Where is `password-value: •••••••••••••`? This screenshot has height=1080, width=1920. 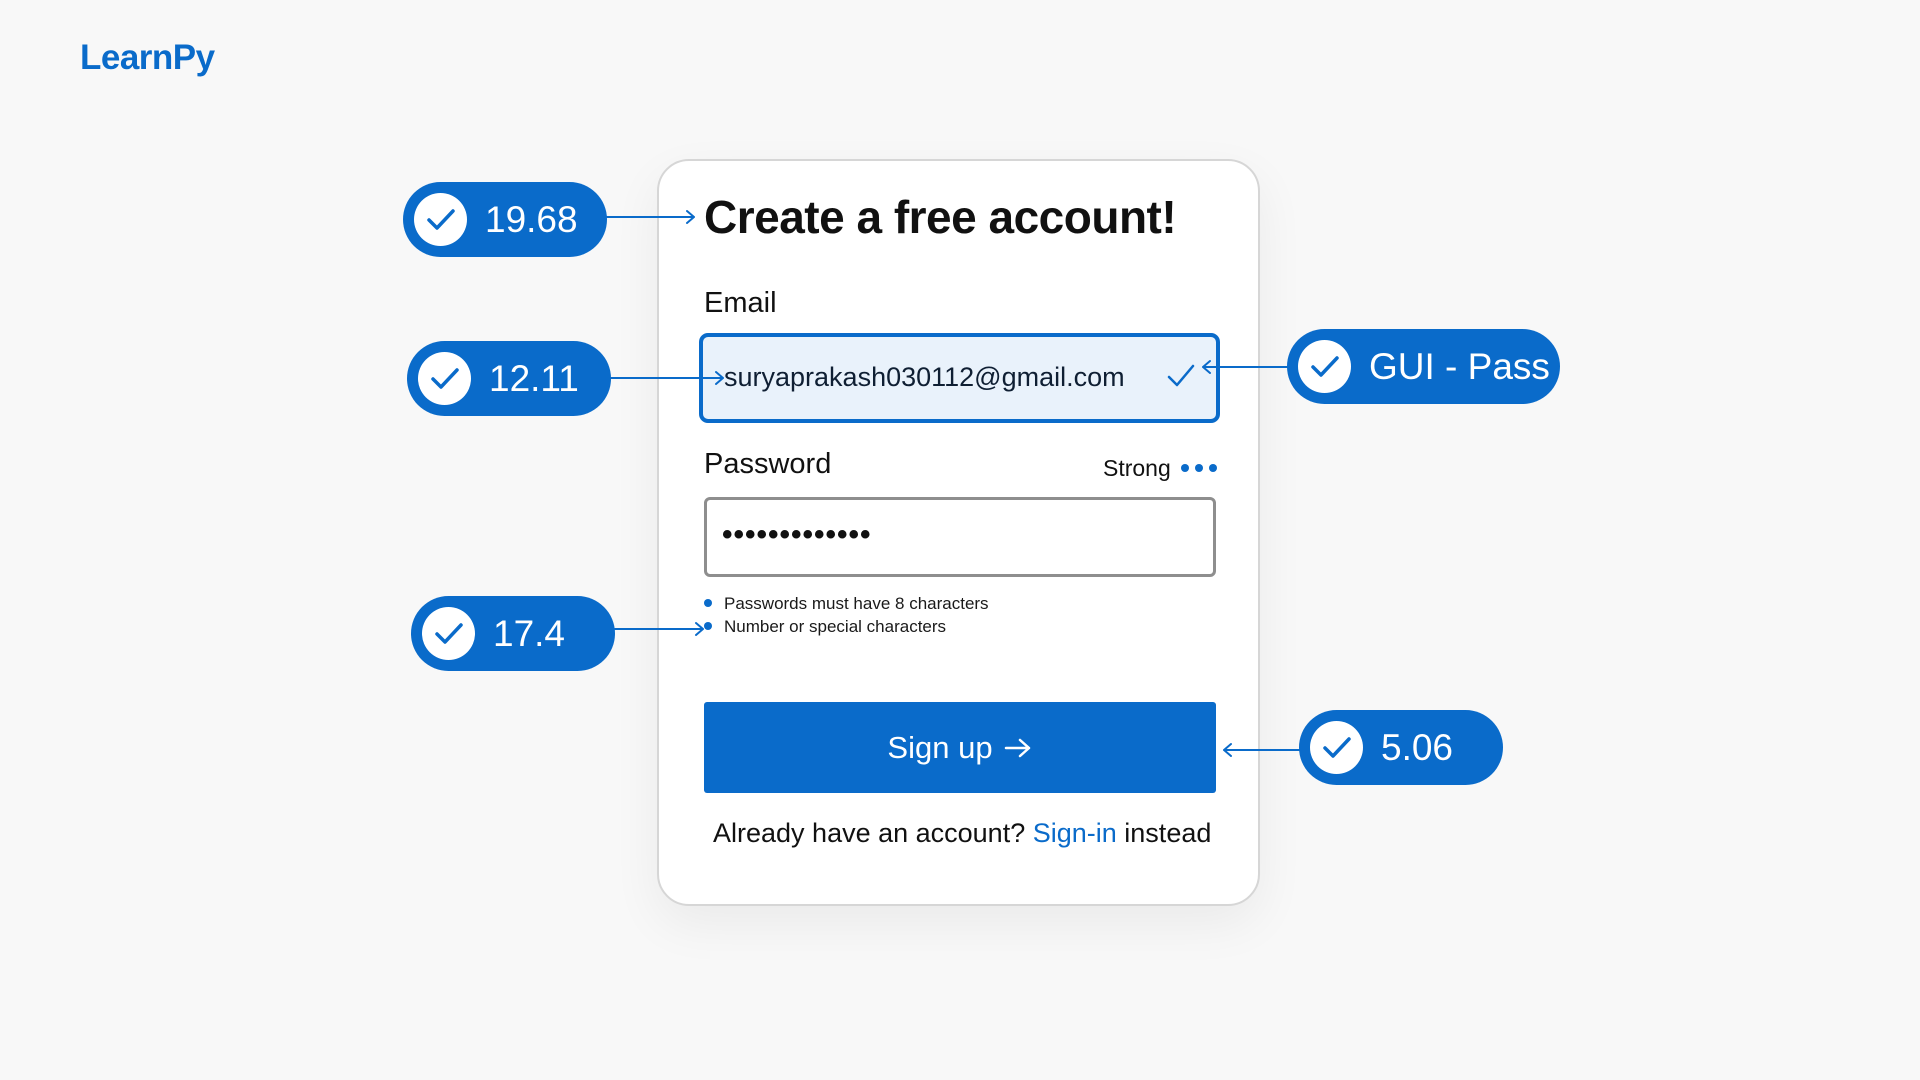 password-value: ••••••••••••• is located at coordinates (797, 535).